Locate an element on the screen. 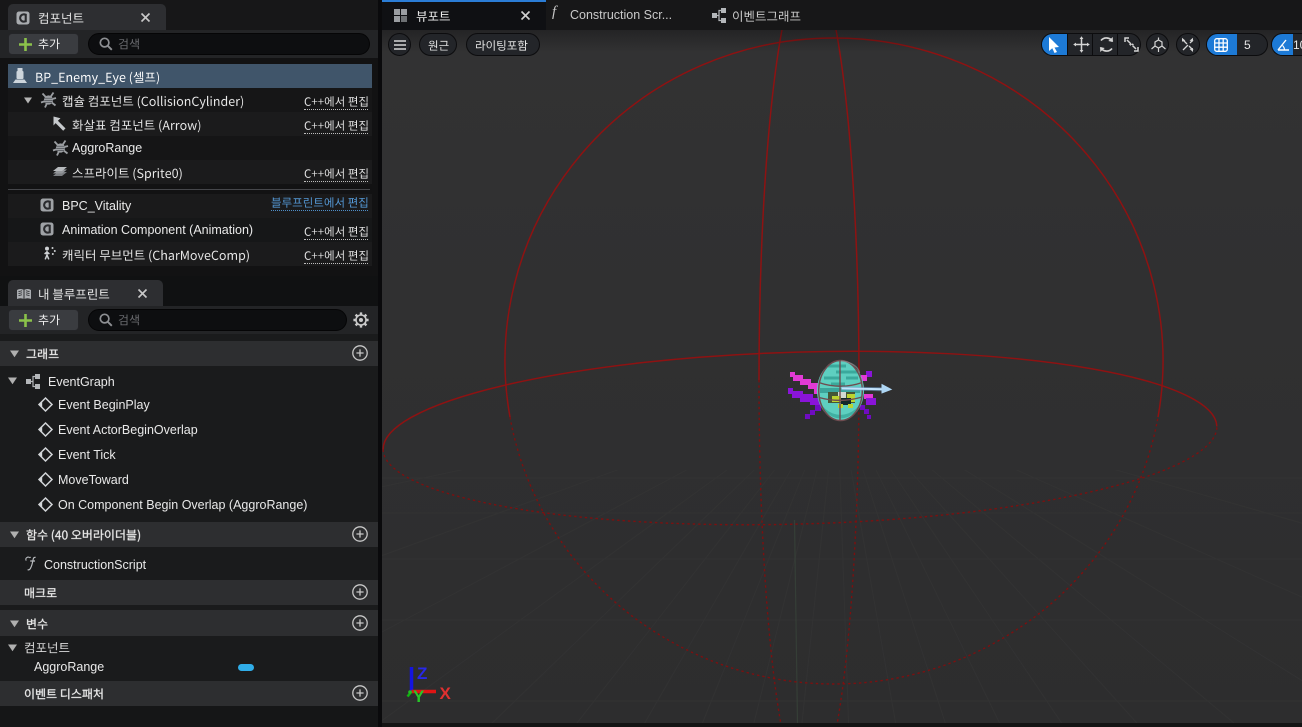 The width and height of the screenshot is (1302, 727). svg-text: Y is located at coordinates (419, 696).